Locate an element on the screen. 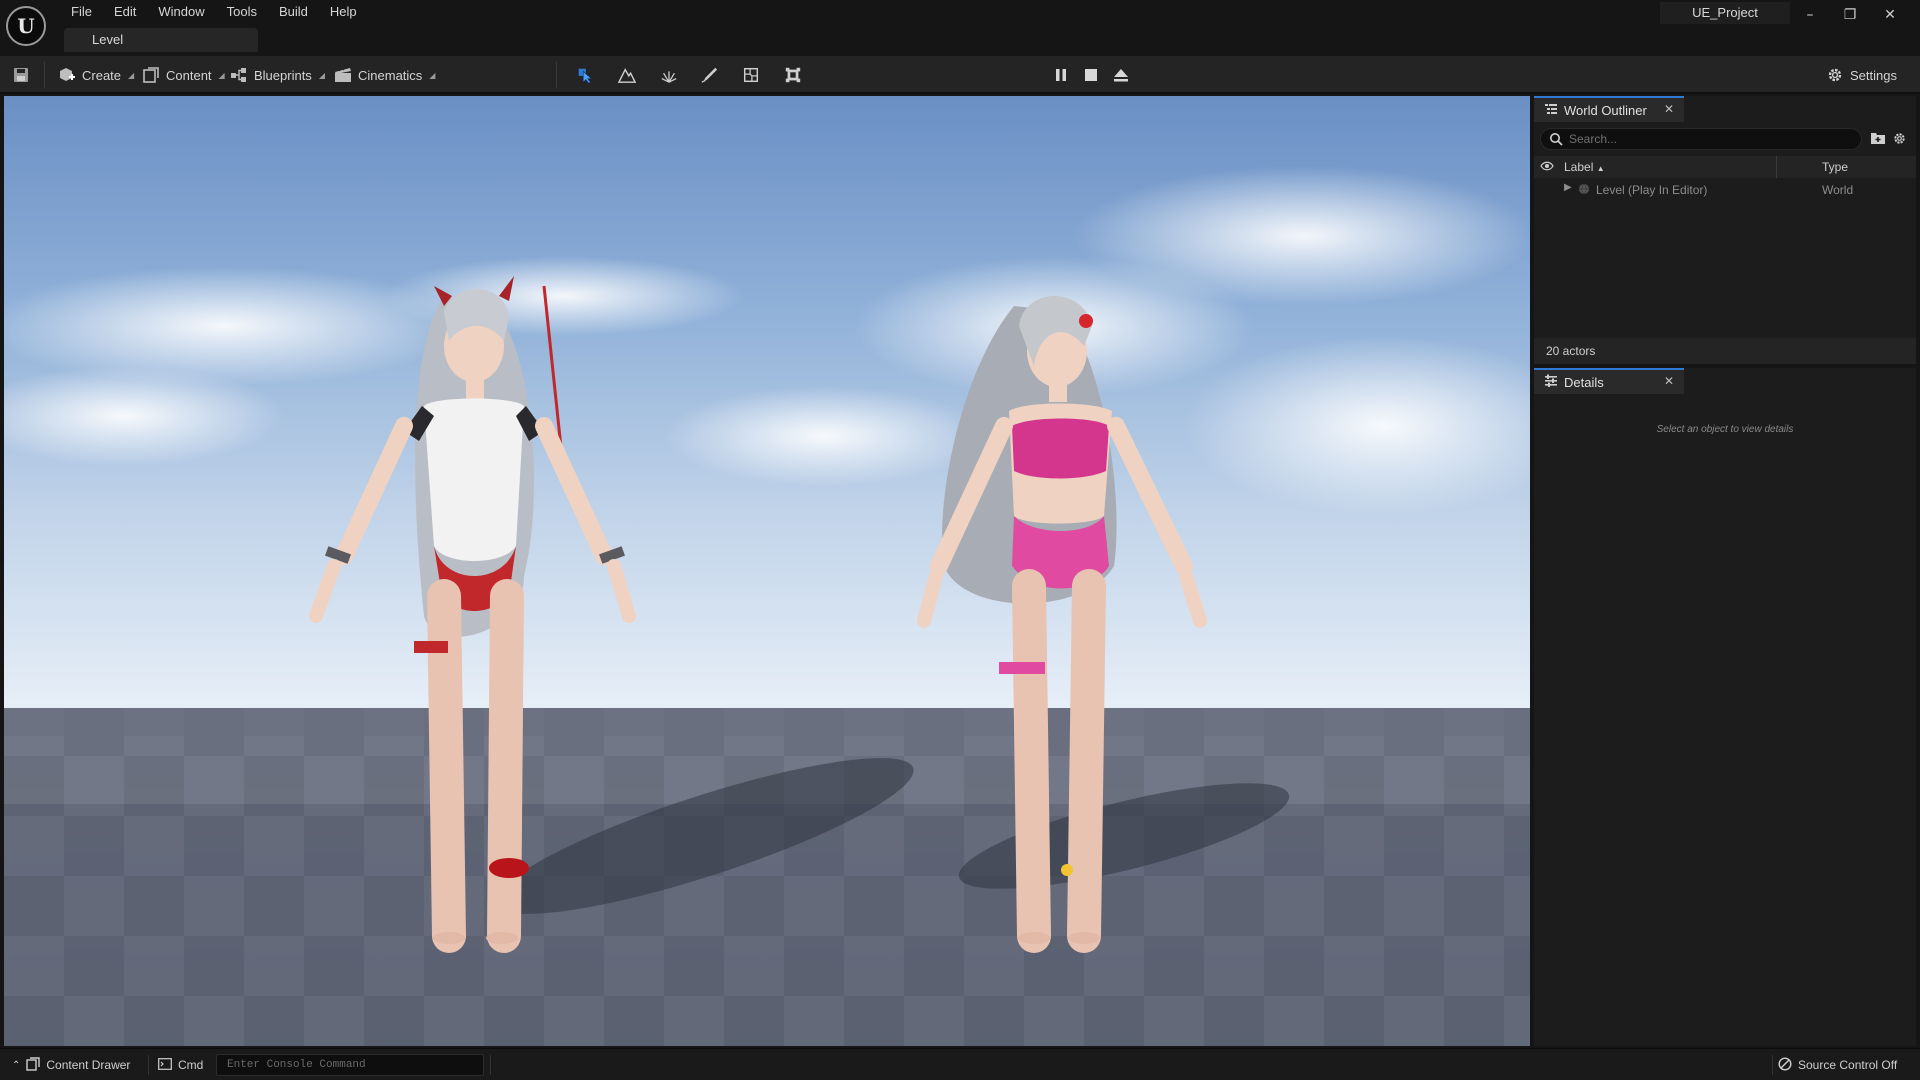 This screenshot has width=1920, height=1080. actor-count: 20 actors is located at coordinates (1725, 351).